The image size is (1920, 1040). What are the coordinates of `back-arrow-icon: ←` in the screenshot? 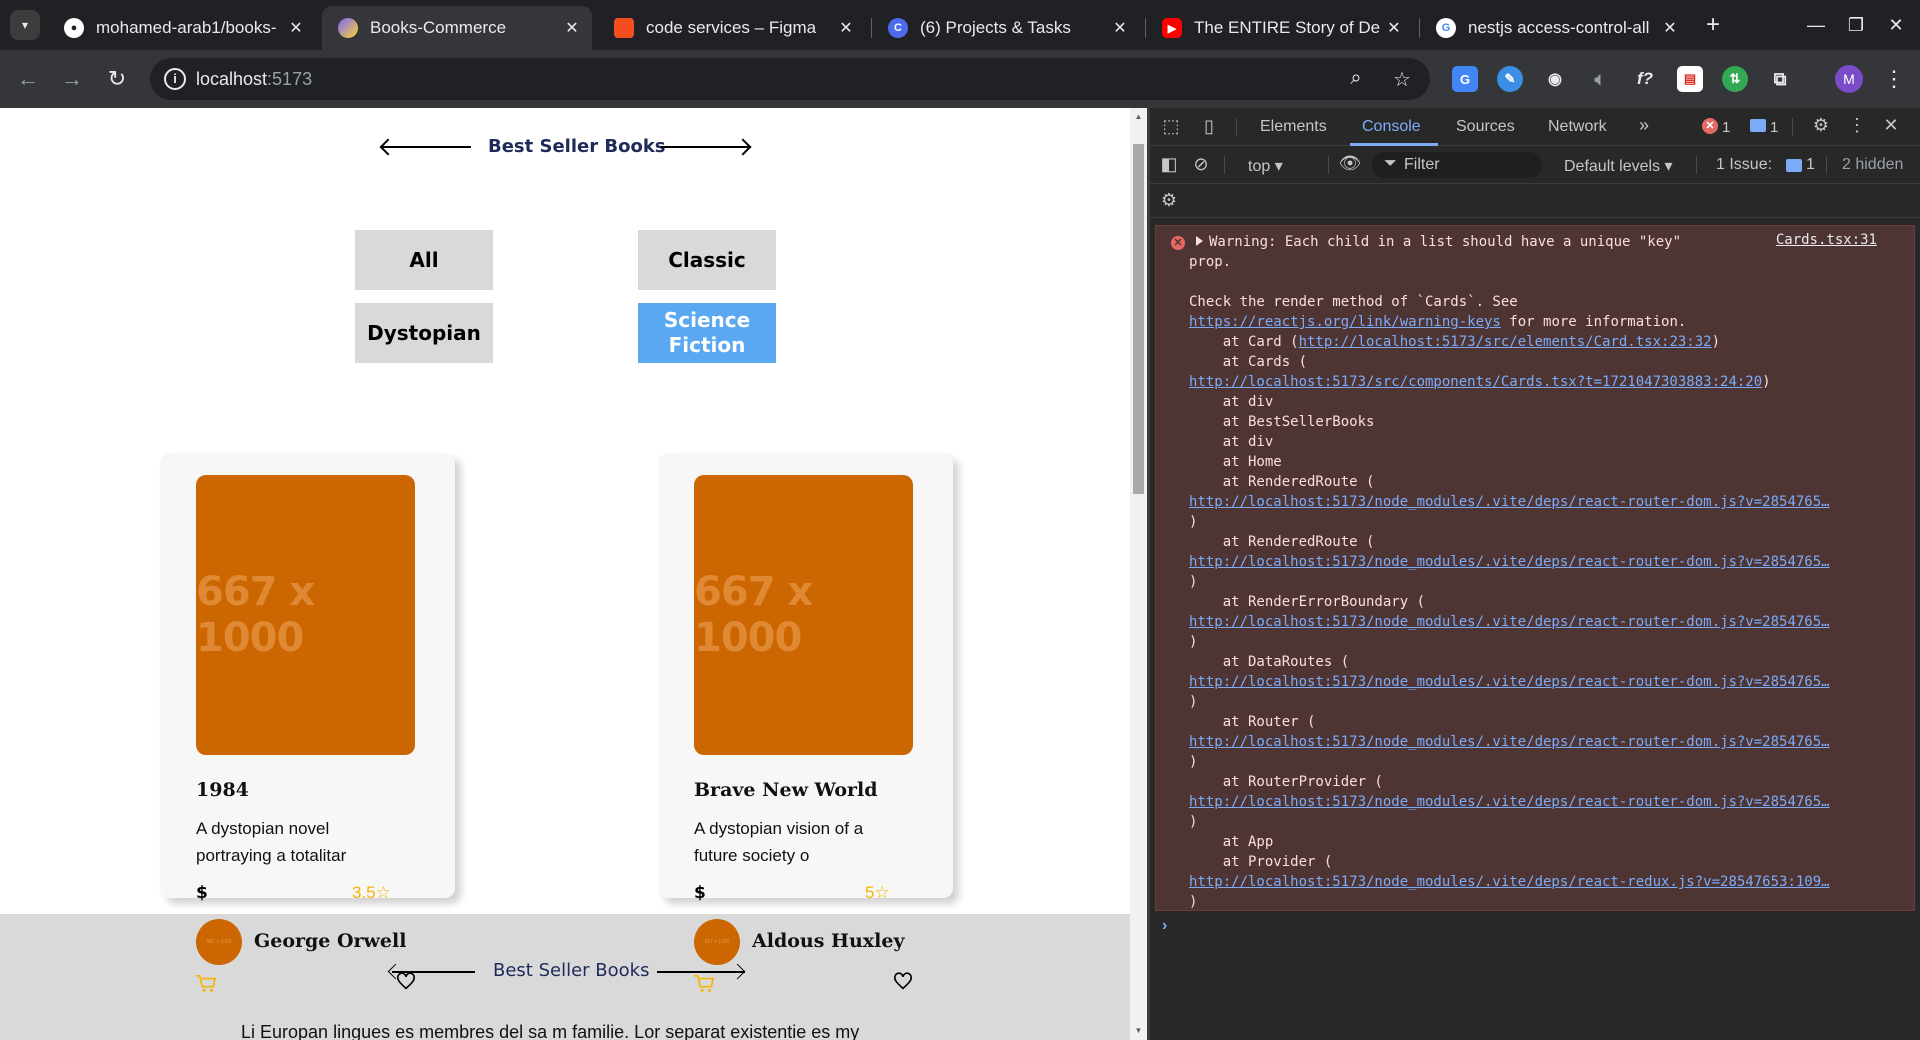 It's located at (28, 79).